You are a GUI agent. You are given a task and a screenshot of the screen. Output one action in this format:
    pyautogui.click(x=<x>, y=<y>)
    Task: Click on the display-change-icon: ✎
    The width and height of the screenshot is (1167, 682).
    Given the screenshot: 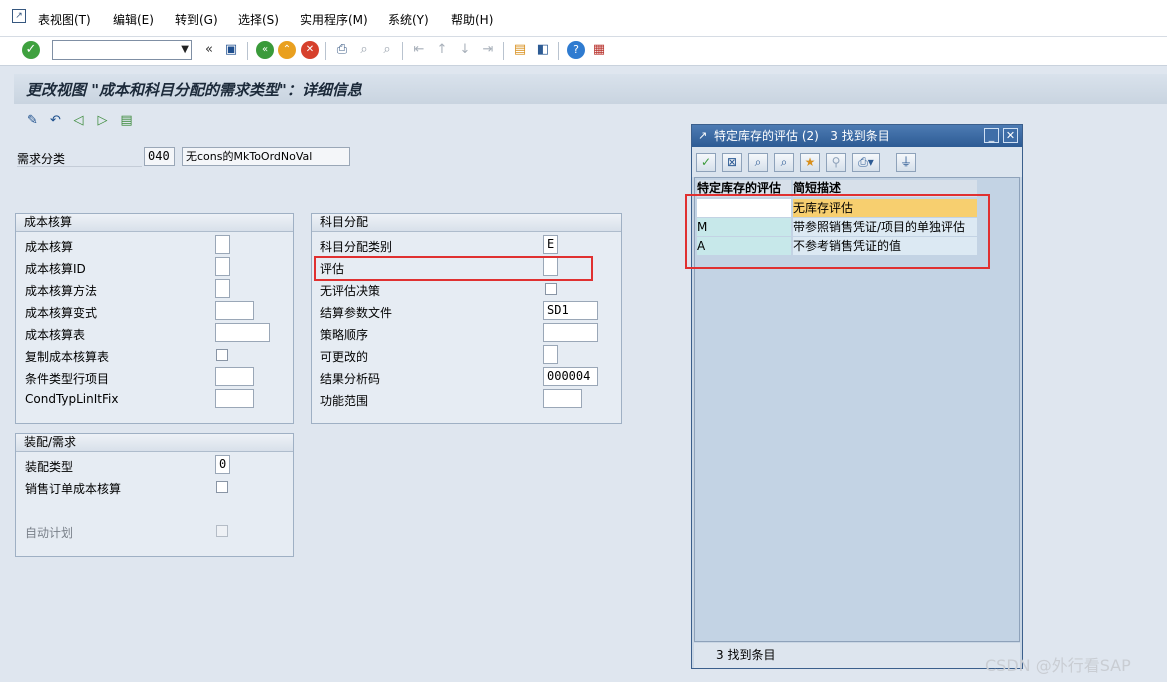 What is the action you would take?
    pyautogui.click(x=32, y=120)
    